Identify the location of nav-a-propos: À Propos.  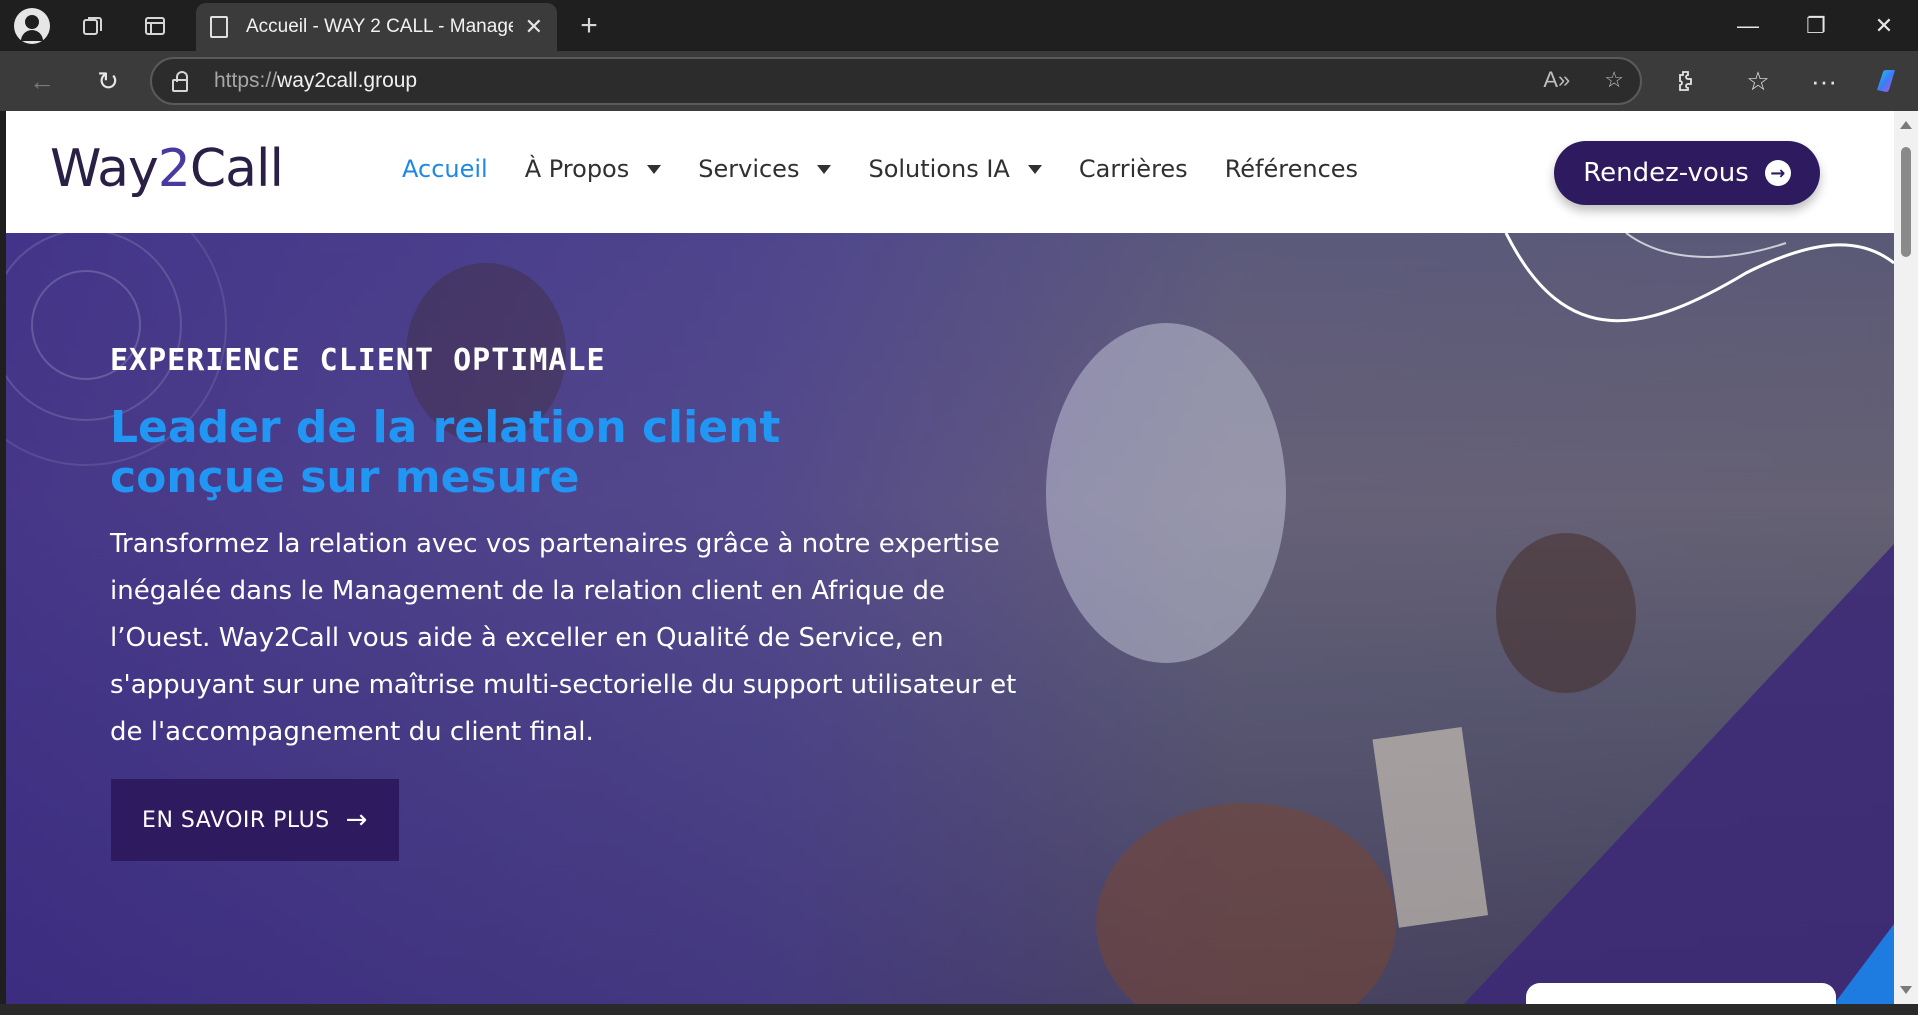
(593, 169).